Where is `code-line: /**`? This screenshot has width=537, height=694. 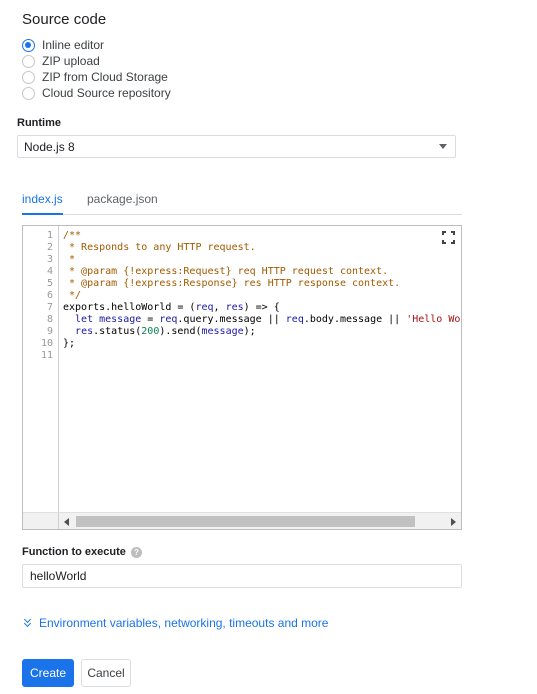 code-line: /** is located at coordinates (262, 236).